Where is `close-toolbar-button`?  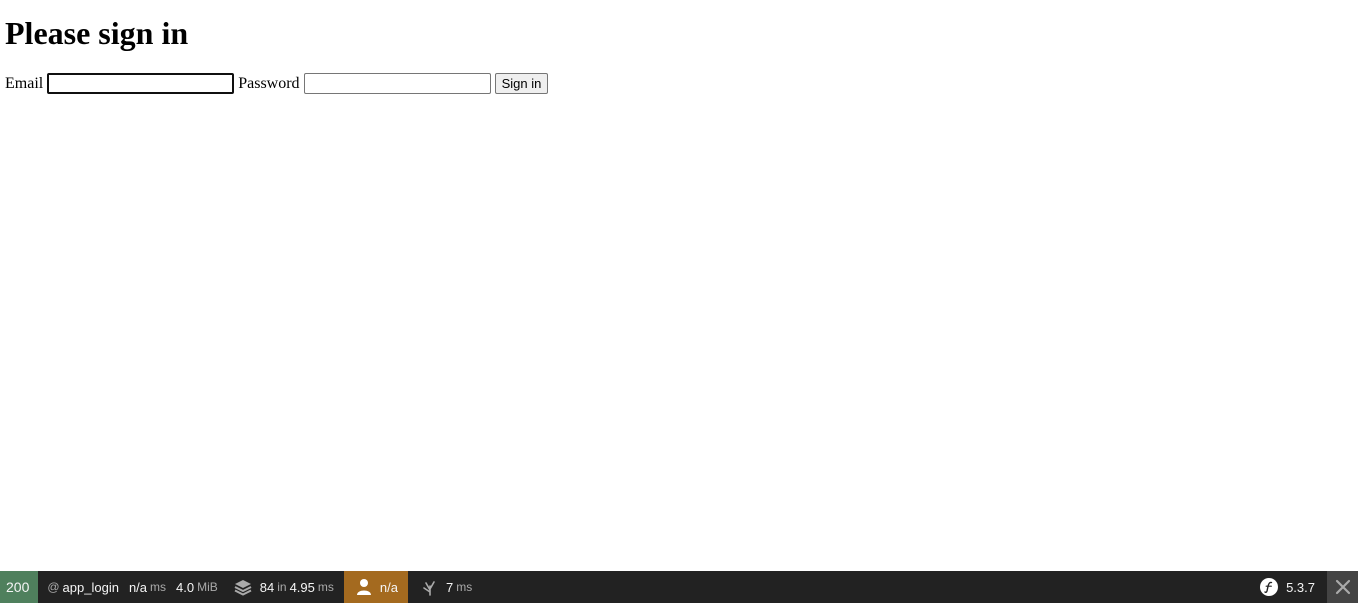 close-toolbar-button is located at coordinates (1342, 587).